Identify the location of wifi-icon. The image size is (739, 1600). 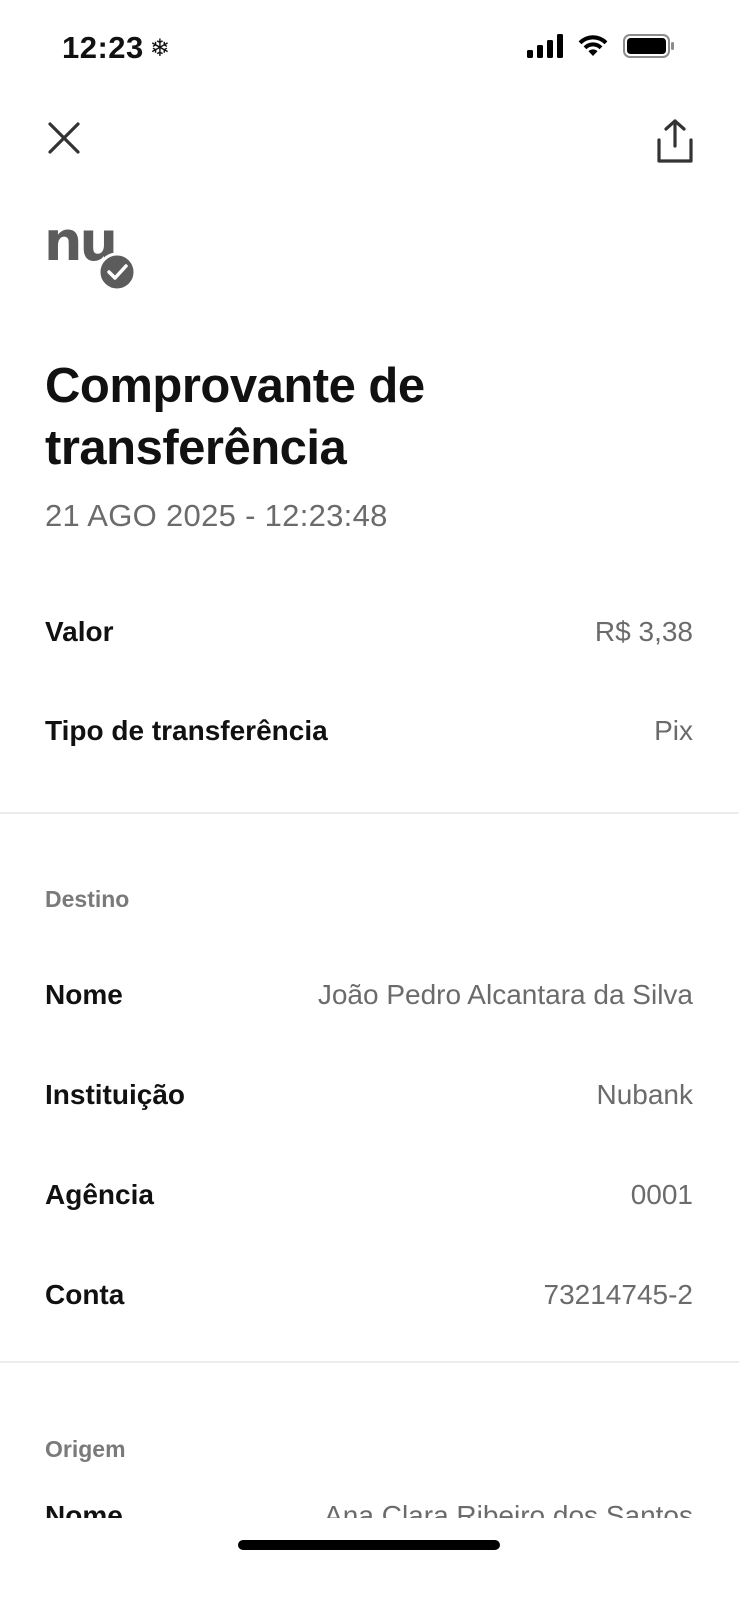
(593, 45).